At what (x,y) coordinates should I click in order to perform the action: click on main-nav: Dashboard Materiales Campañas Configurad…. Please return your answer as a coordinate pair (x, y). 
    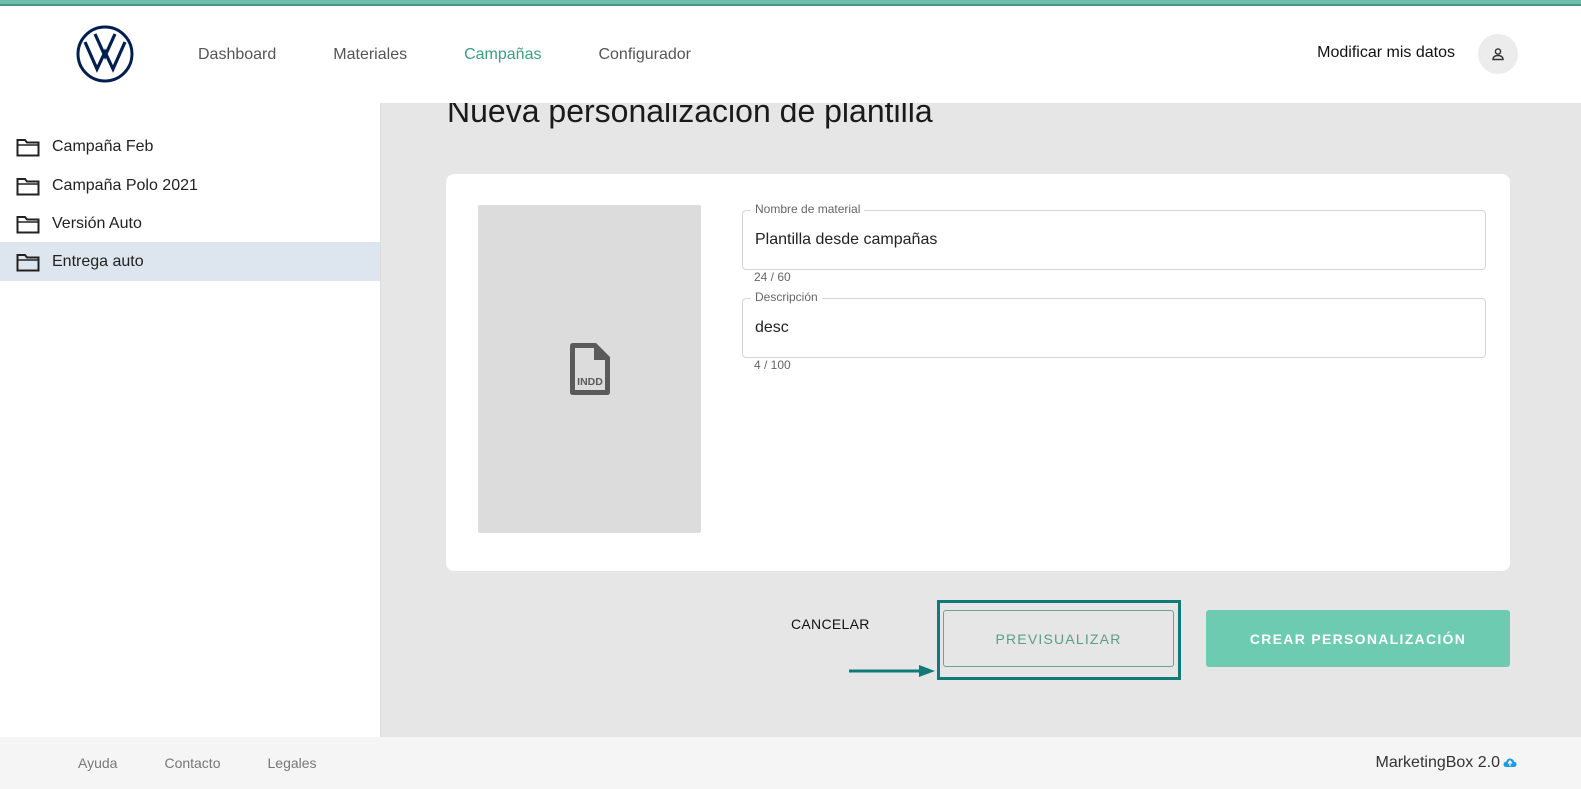
    Looking at the image, I should click on (473, 54).